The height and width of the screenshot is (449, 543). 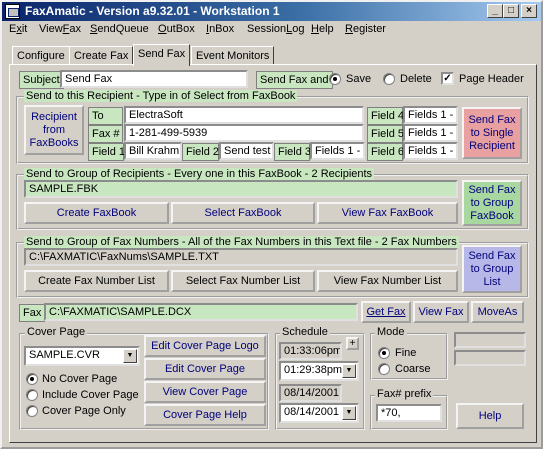 What do you see at coordinates (492, 269) in the screenshot?
I see `send-group-list-button: Send Fax to Group List` at bounding box center [492, 269].